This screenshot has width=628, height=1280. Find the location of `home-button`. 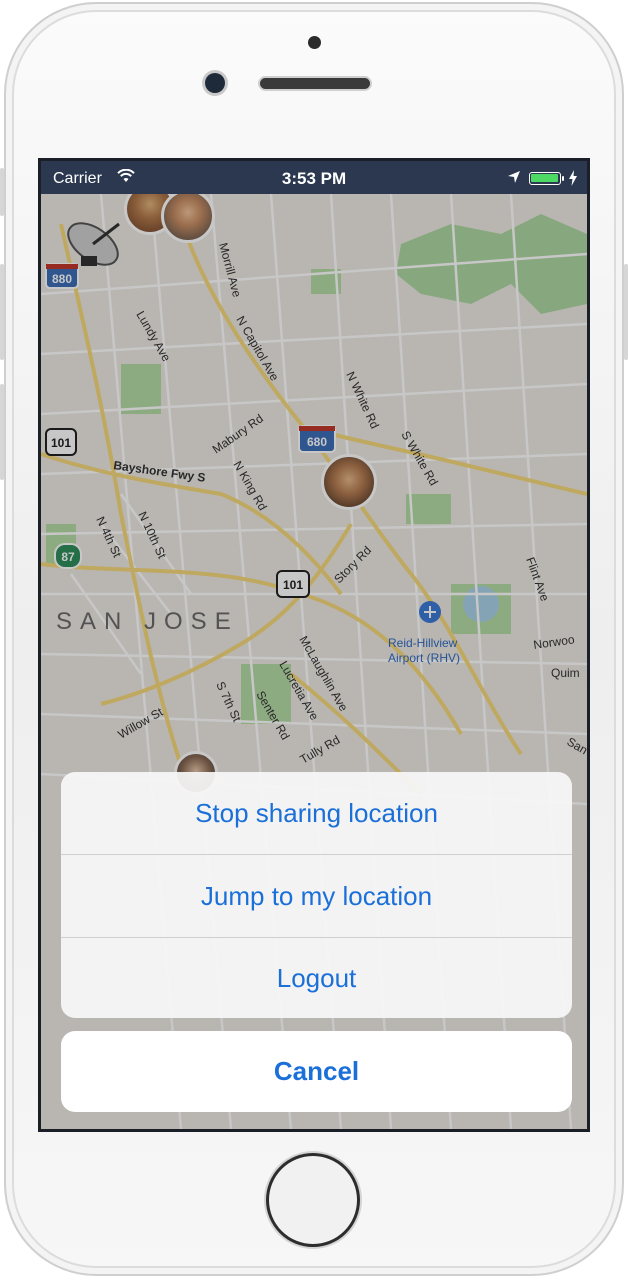

home-button is located at coordinates (313, 1200).